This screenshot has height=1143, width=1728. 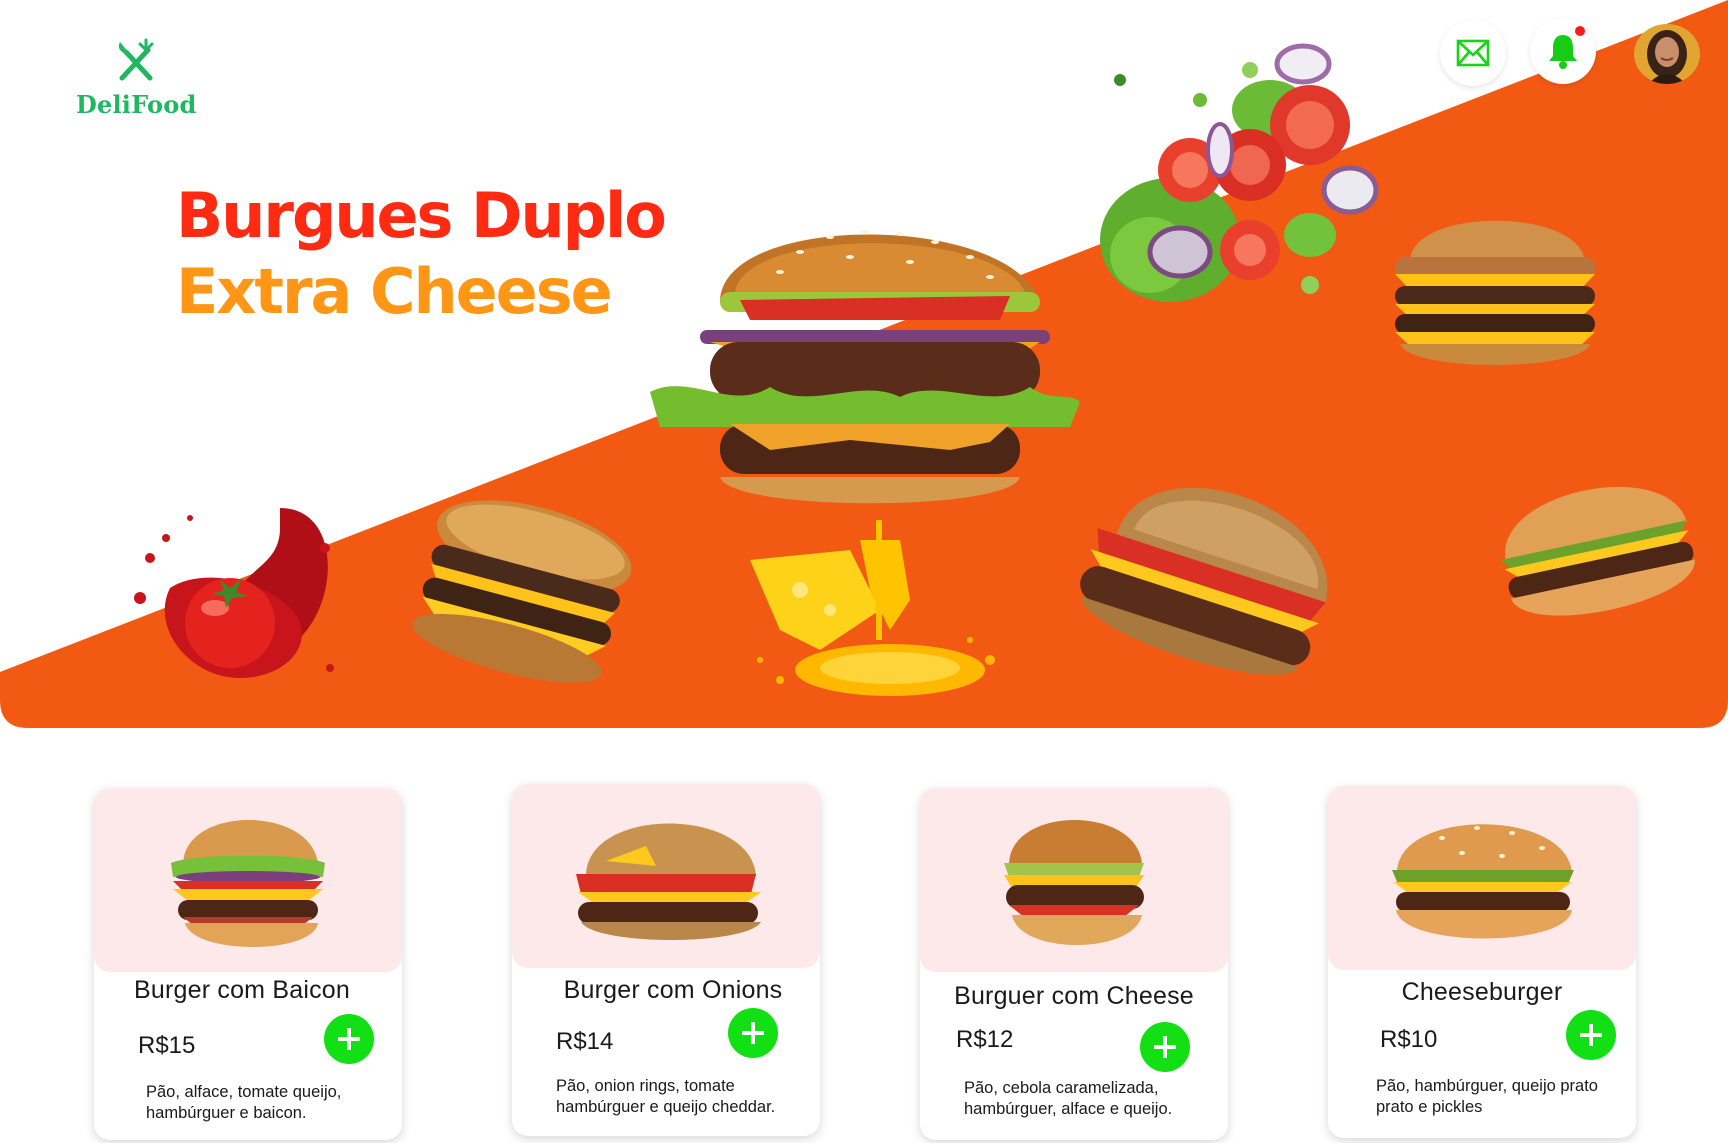 I want to click on product-price: R$14, so click(x=585, y=1041).